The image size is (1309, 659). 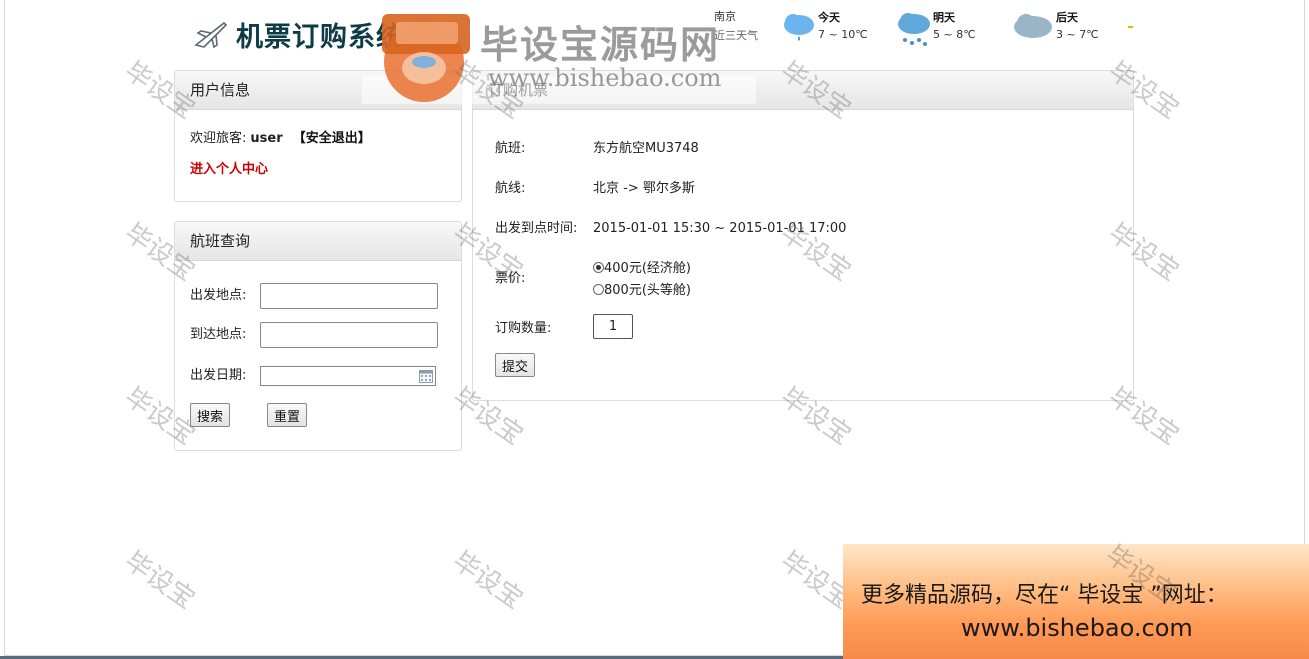 I want to click on weather-indicator, so click(x=1130, y=27).